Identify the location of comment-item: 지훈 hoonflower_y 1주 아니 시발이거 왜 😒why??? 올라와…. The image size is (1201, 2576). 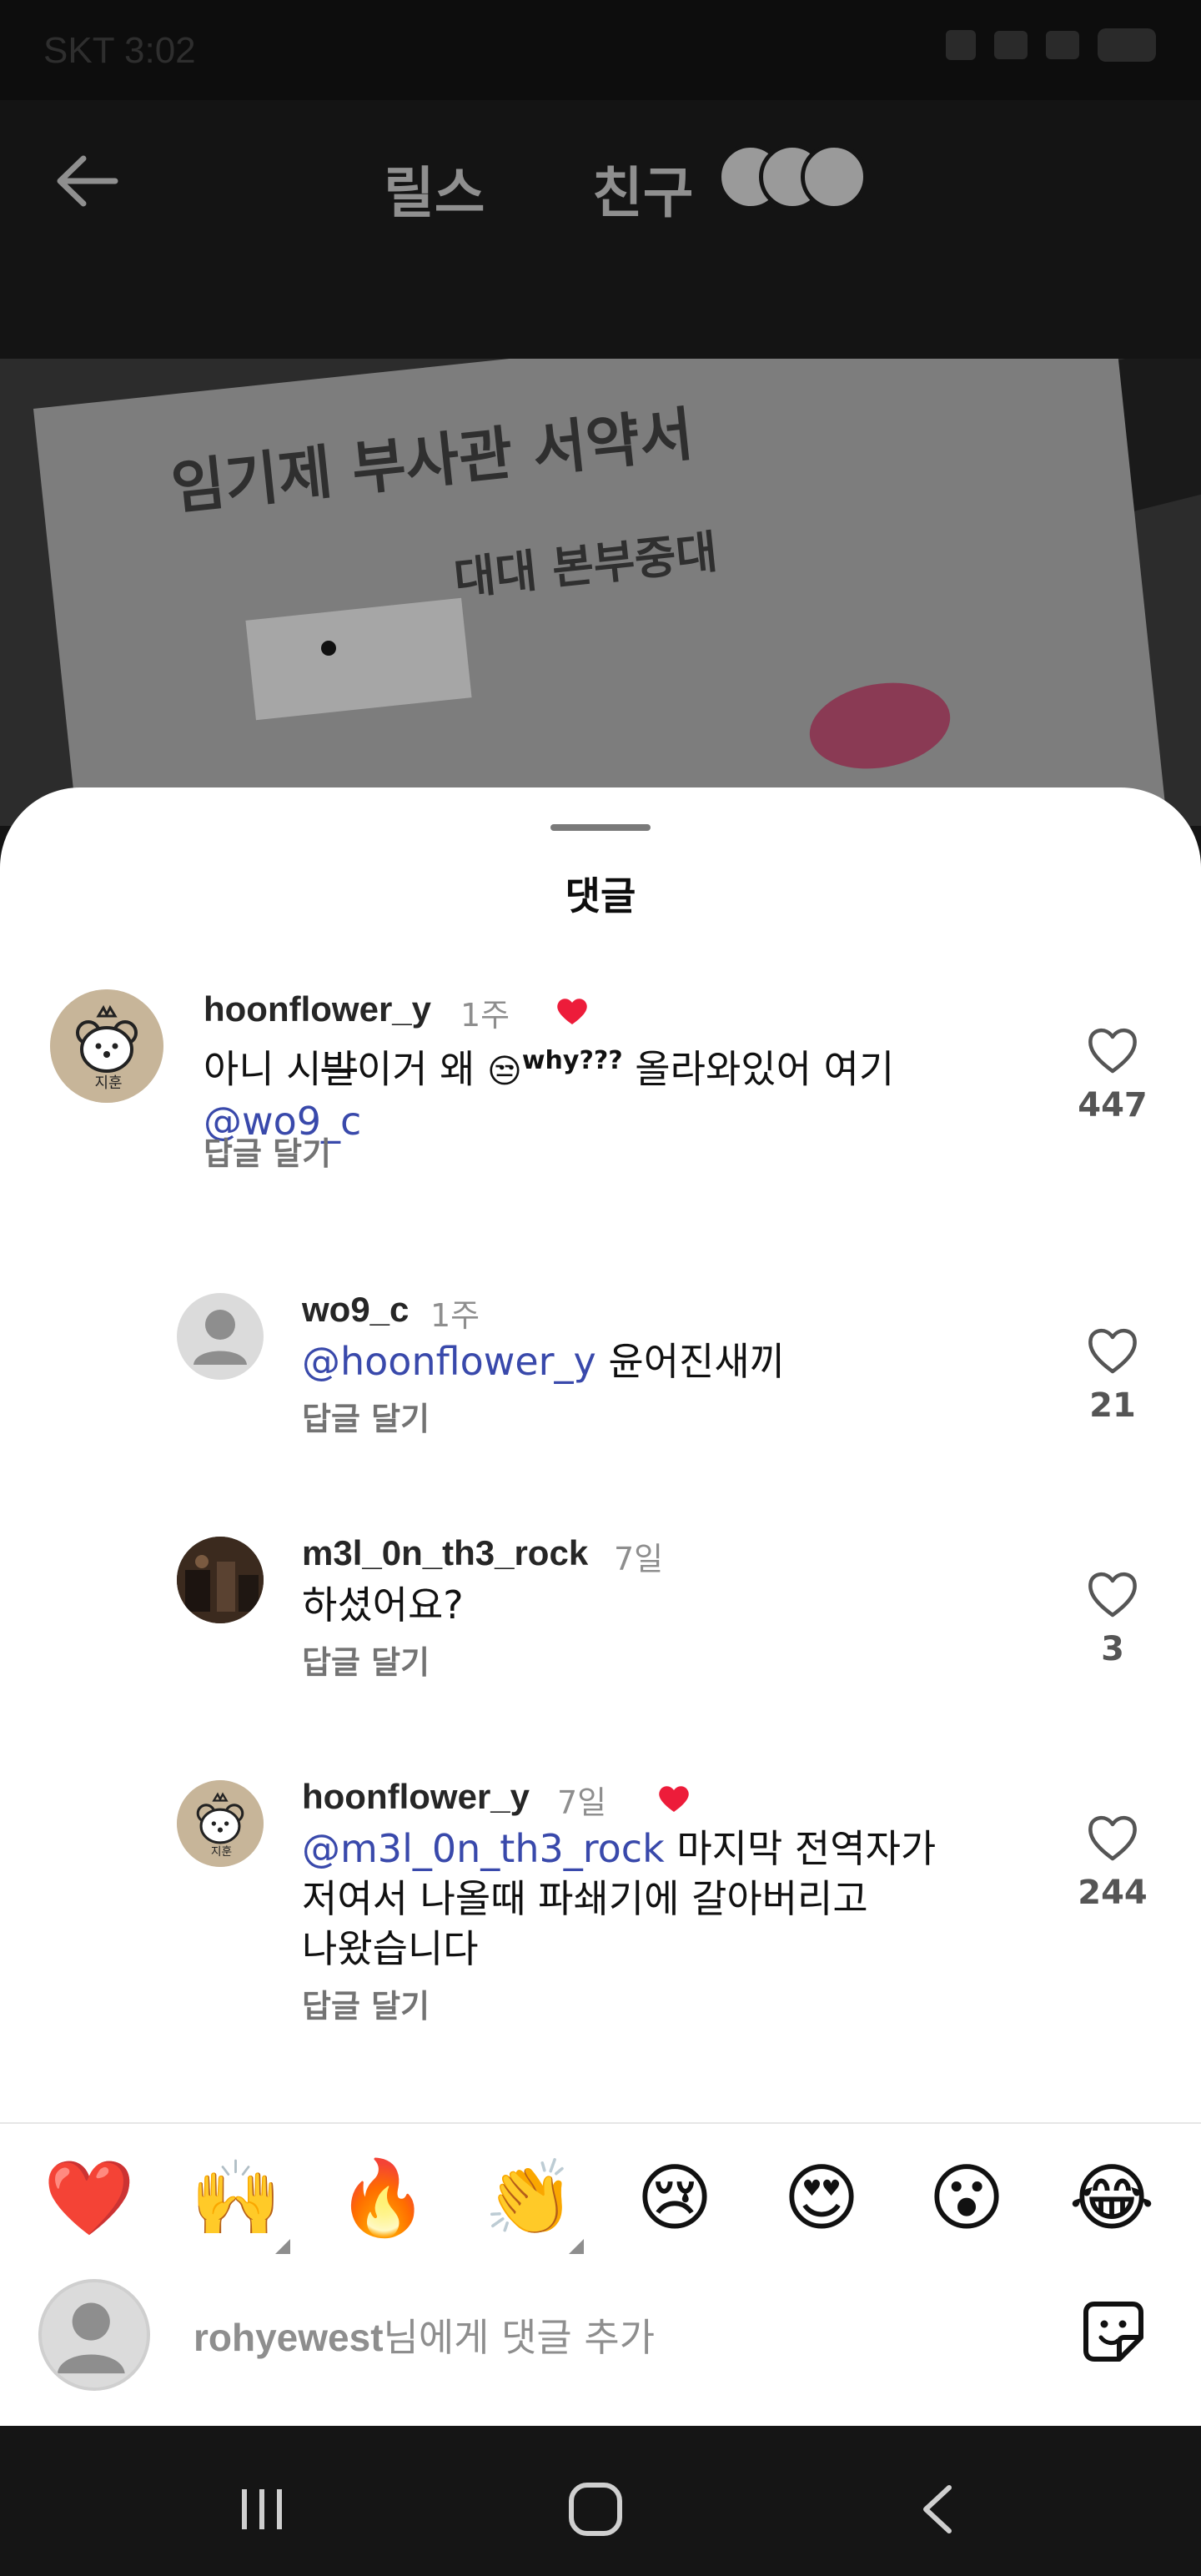
(601, 1097).